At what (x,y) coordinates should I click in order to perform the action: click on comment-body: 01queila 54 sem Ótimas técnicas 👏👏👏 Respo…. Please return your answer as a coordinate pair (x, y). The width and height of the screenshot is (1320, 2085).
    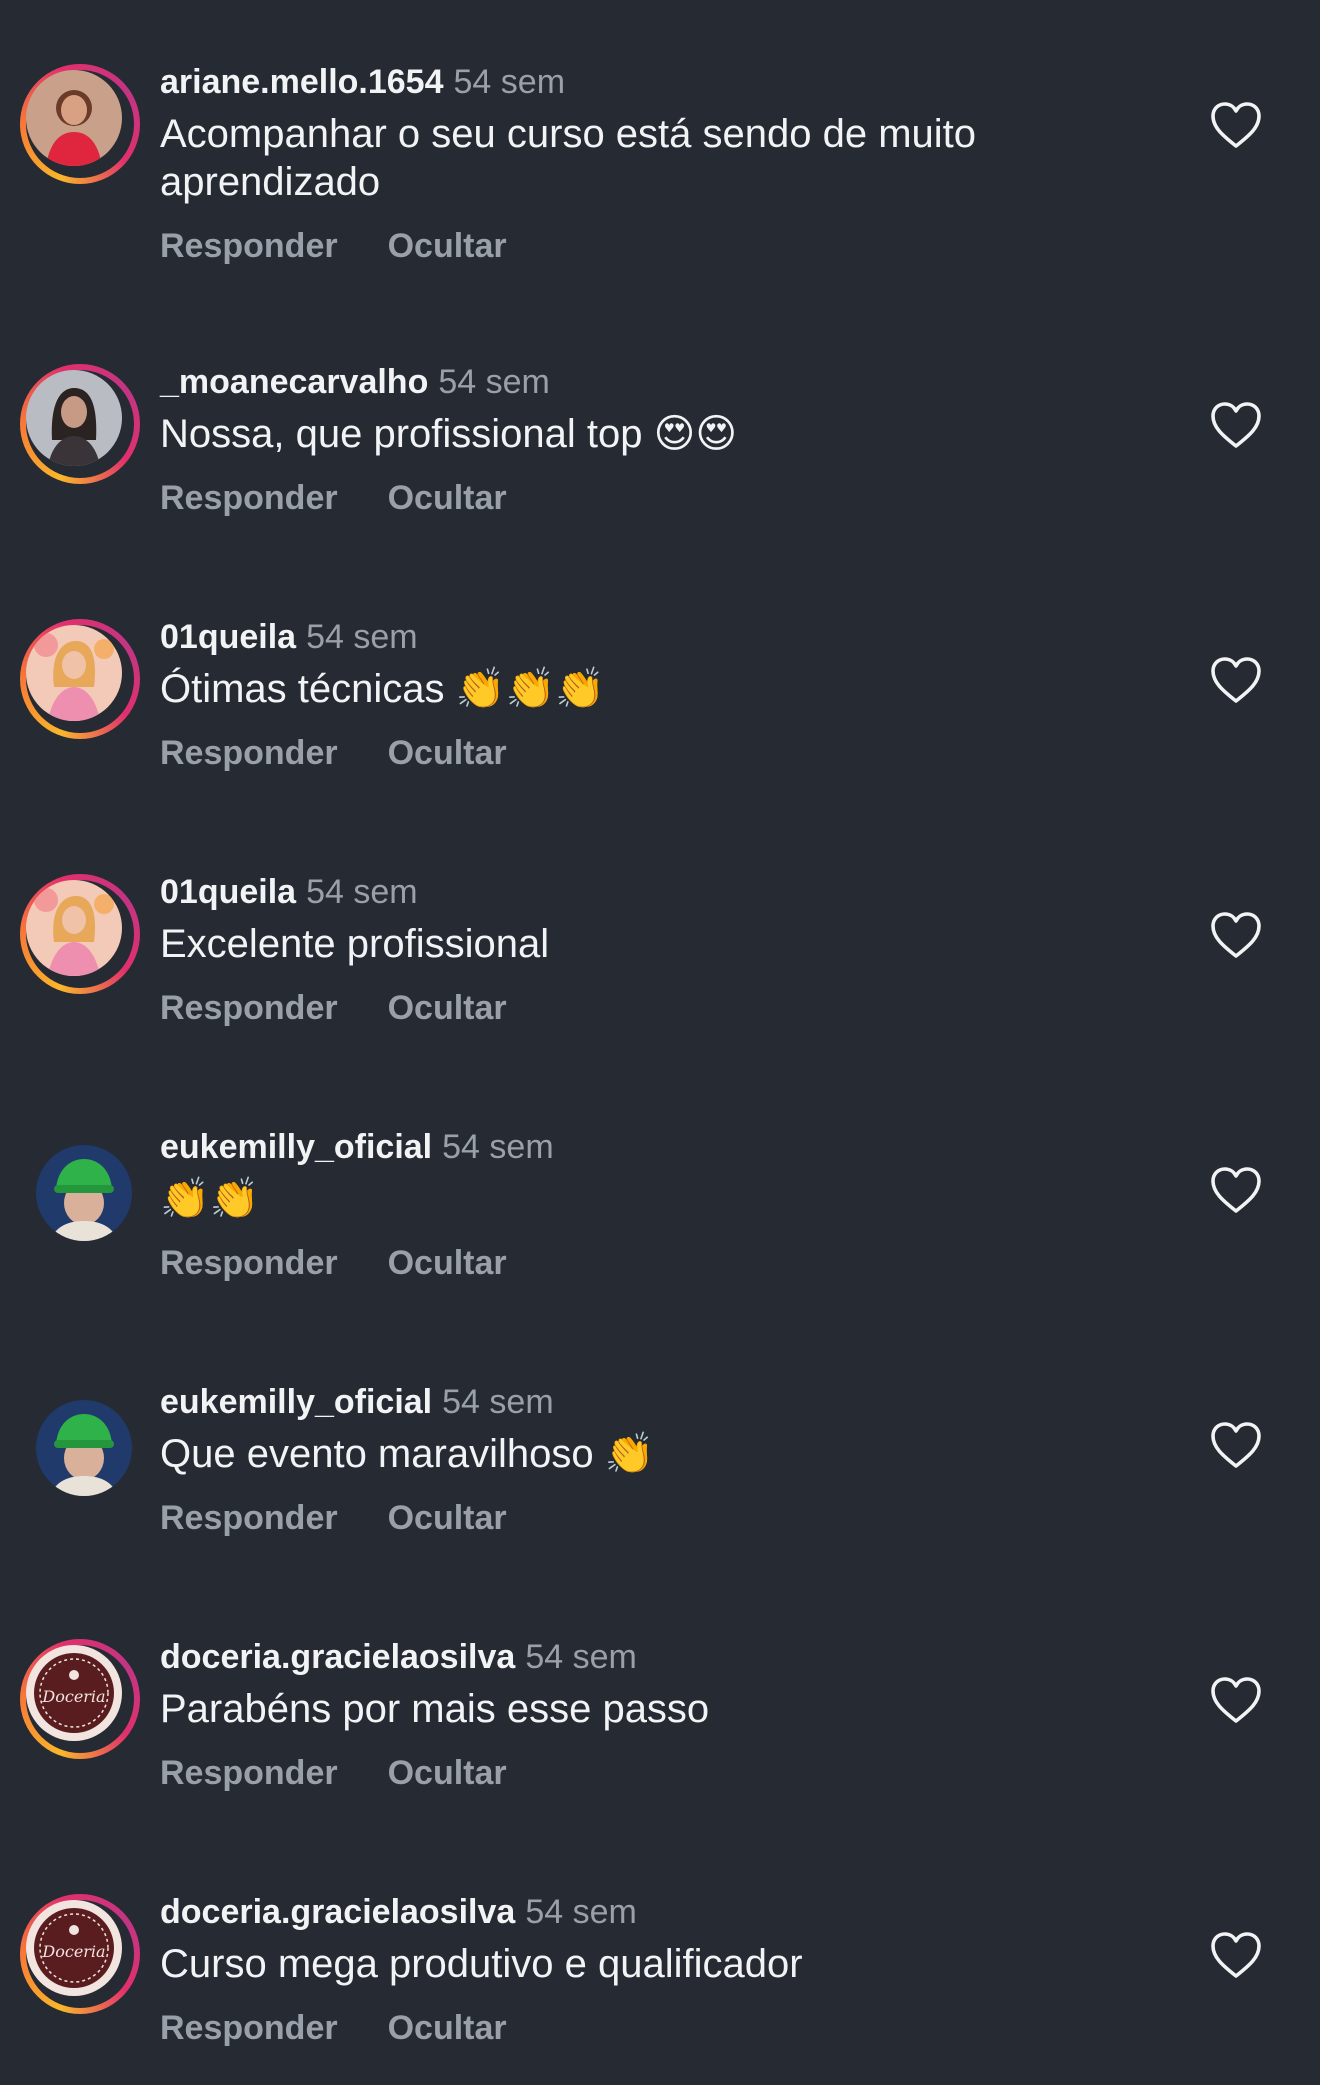
    Looking at the image, I should click on (660, 694).